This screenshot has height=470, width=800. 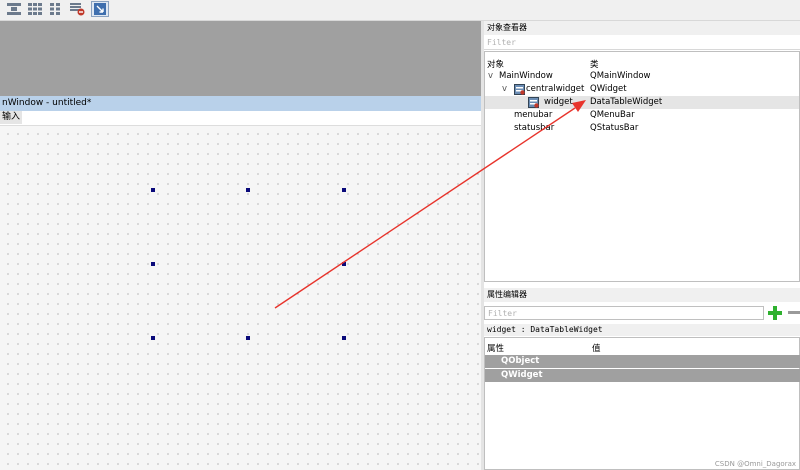 I want to click on resize-handle-bl, so click(x=153, y=338).